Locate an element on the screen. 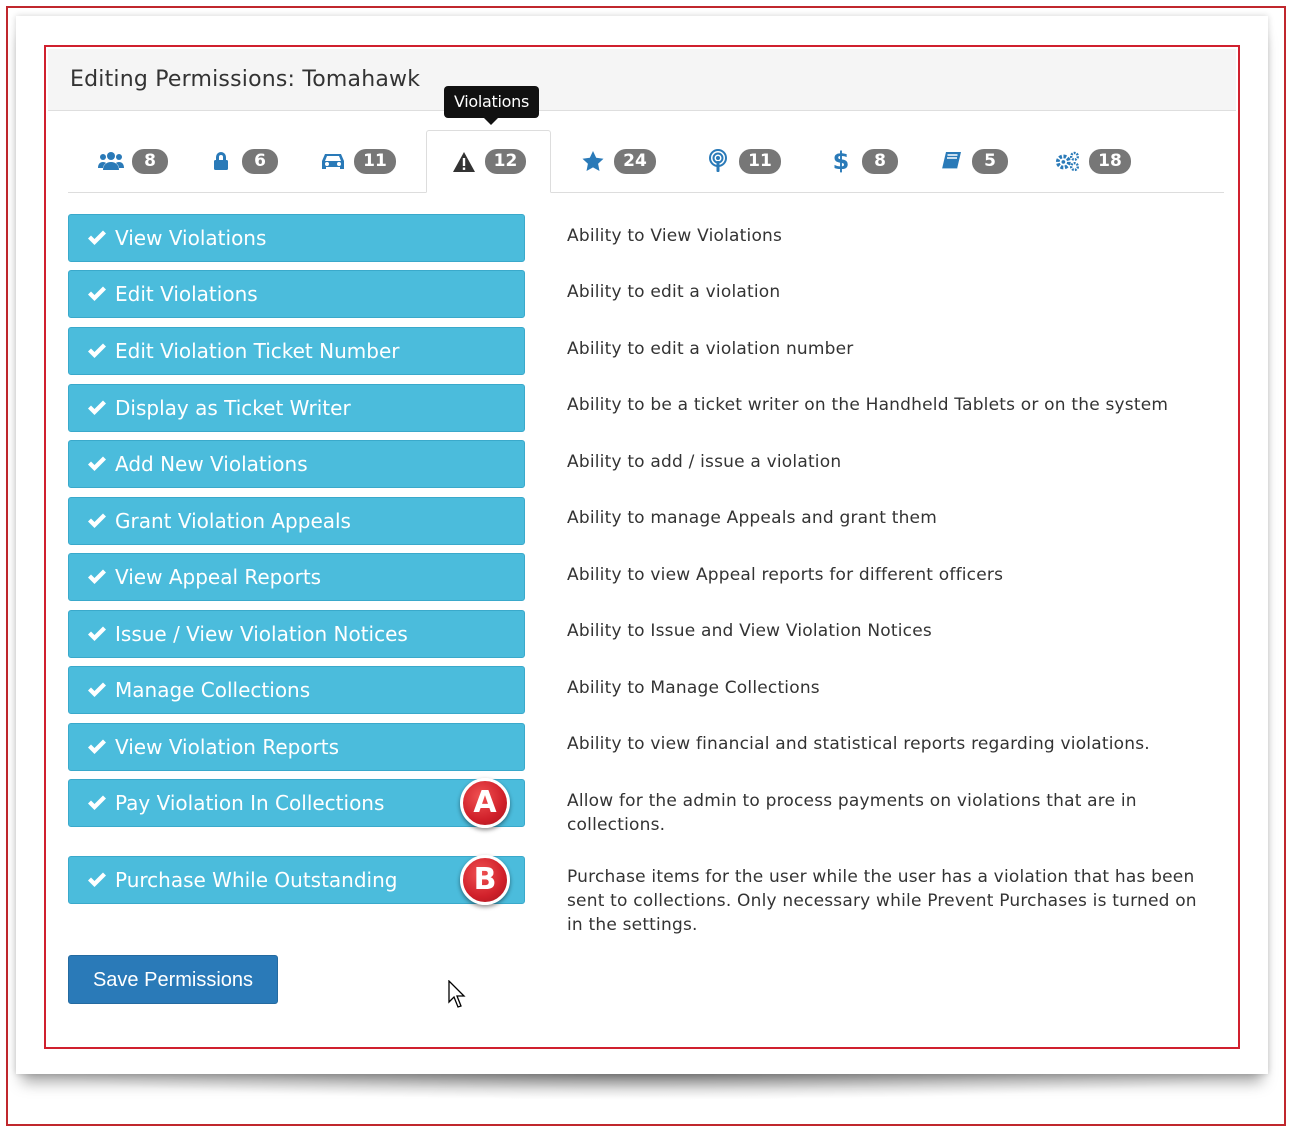  permission-toggle: View Appeal Reports is located at coordinates (296, 577).